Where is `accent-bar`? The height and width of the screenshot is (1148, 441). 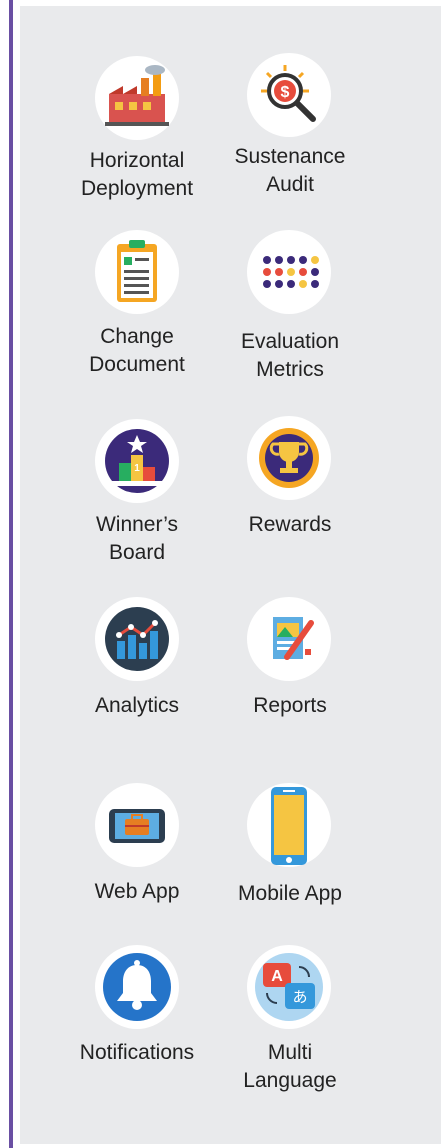 accent-bar is located at coordinates (11, 574).